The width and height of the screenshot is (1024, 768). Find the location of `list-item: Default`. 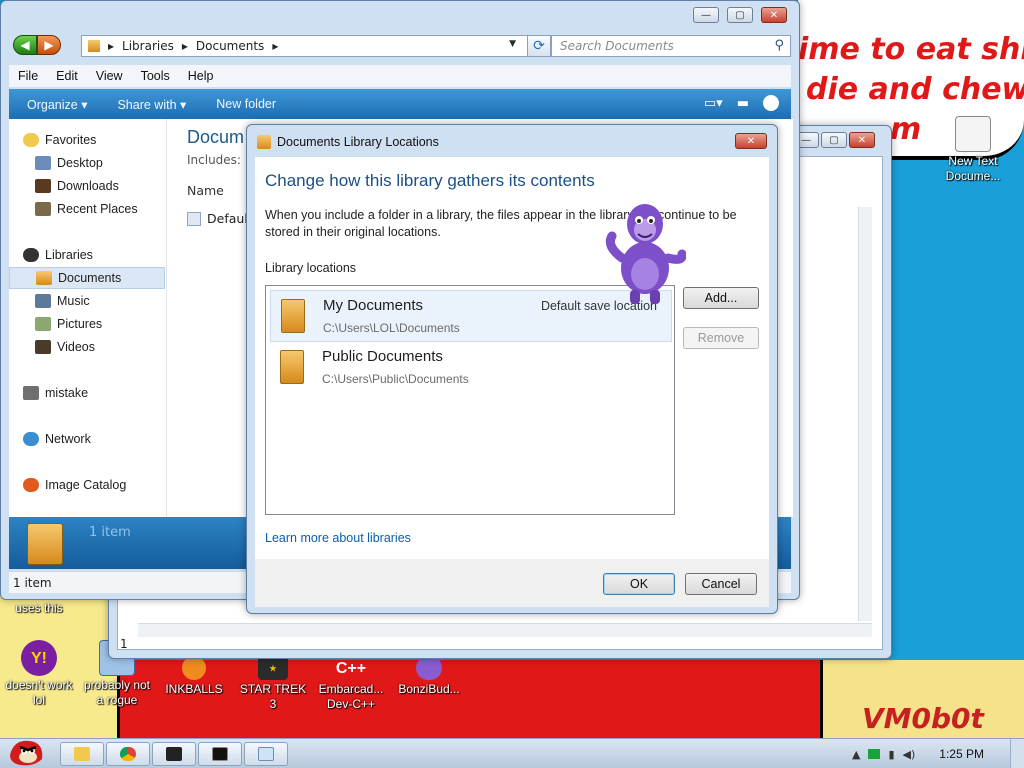

list-item: Default is located at coordinates (220, 218).